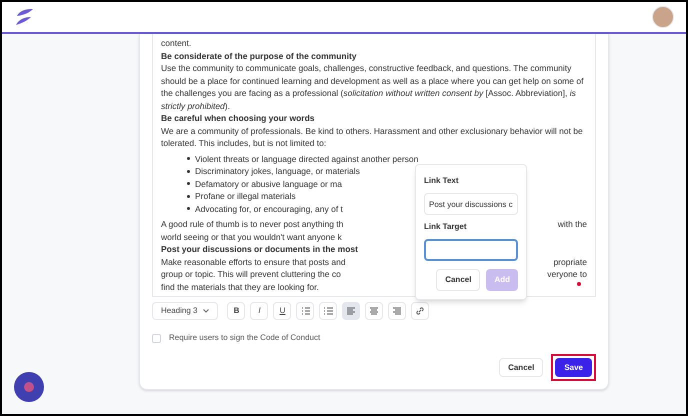 The width and height of the screenshot is (688, 416). What do you see at coordinates (567, 274) in the screenshot?
I see `text-line: veryone to` at bounding box center [567, 274].